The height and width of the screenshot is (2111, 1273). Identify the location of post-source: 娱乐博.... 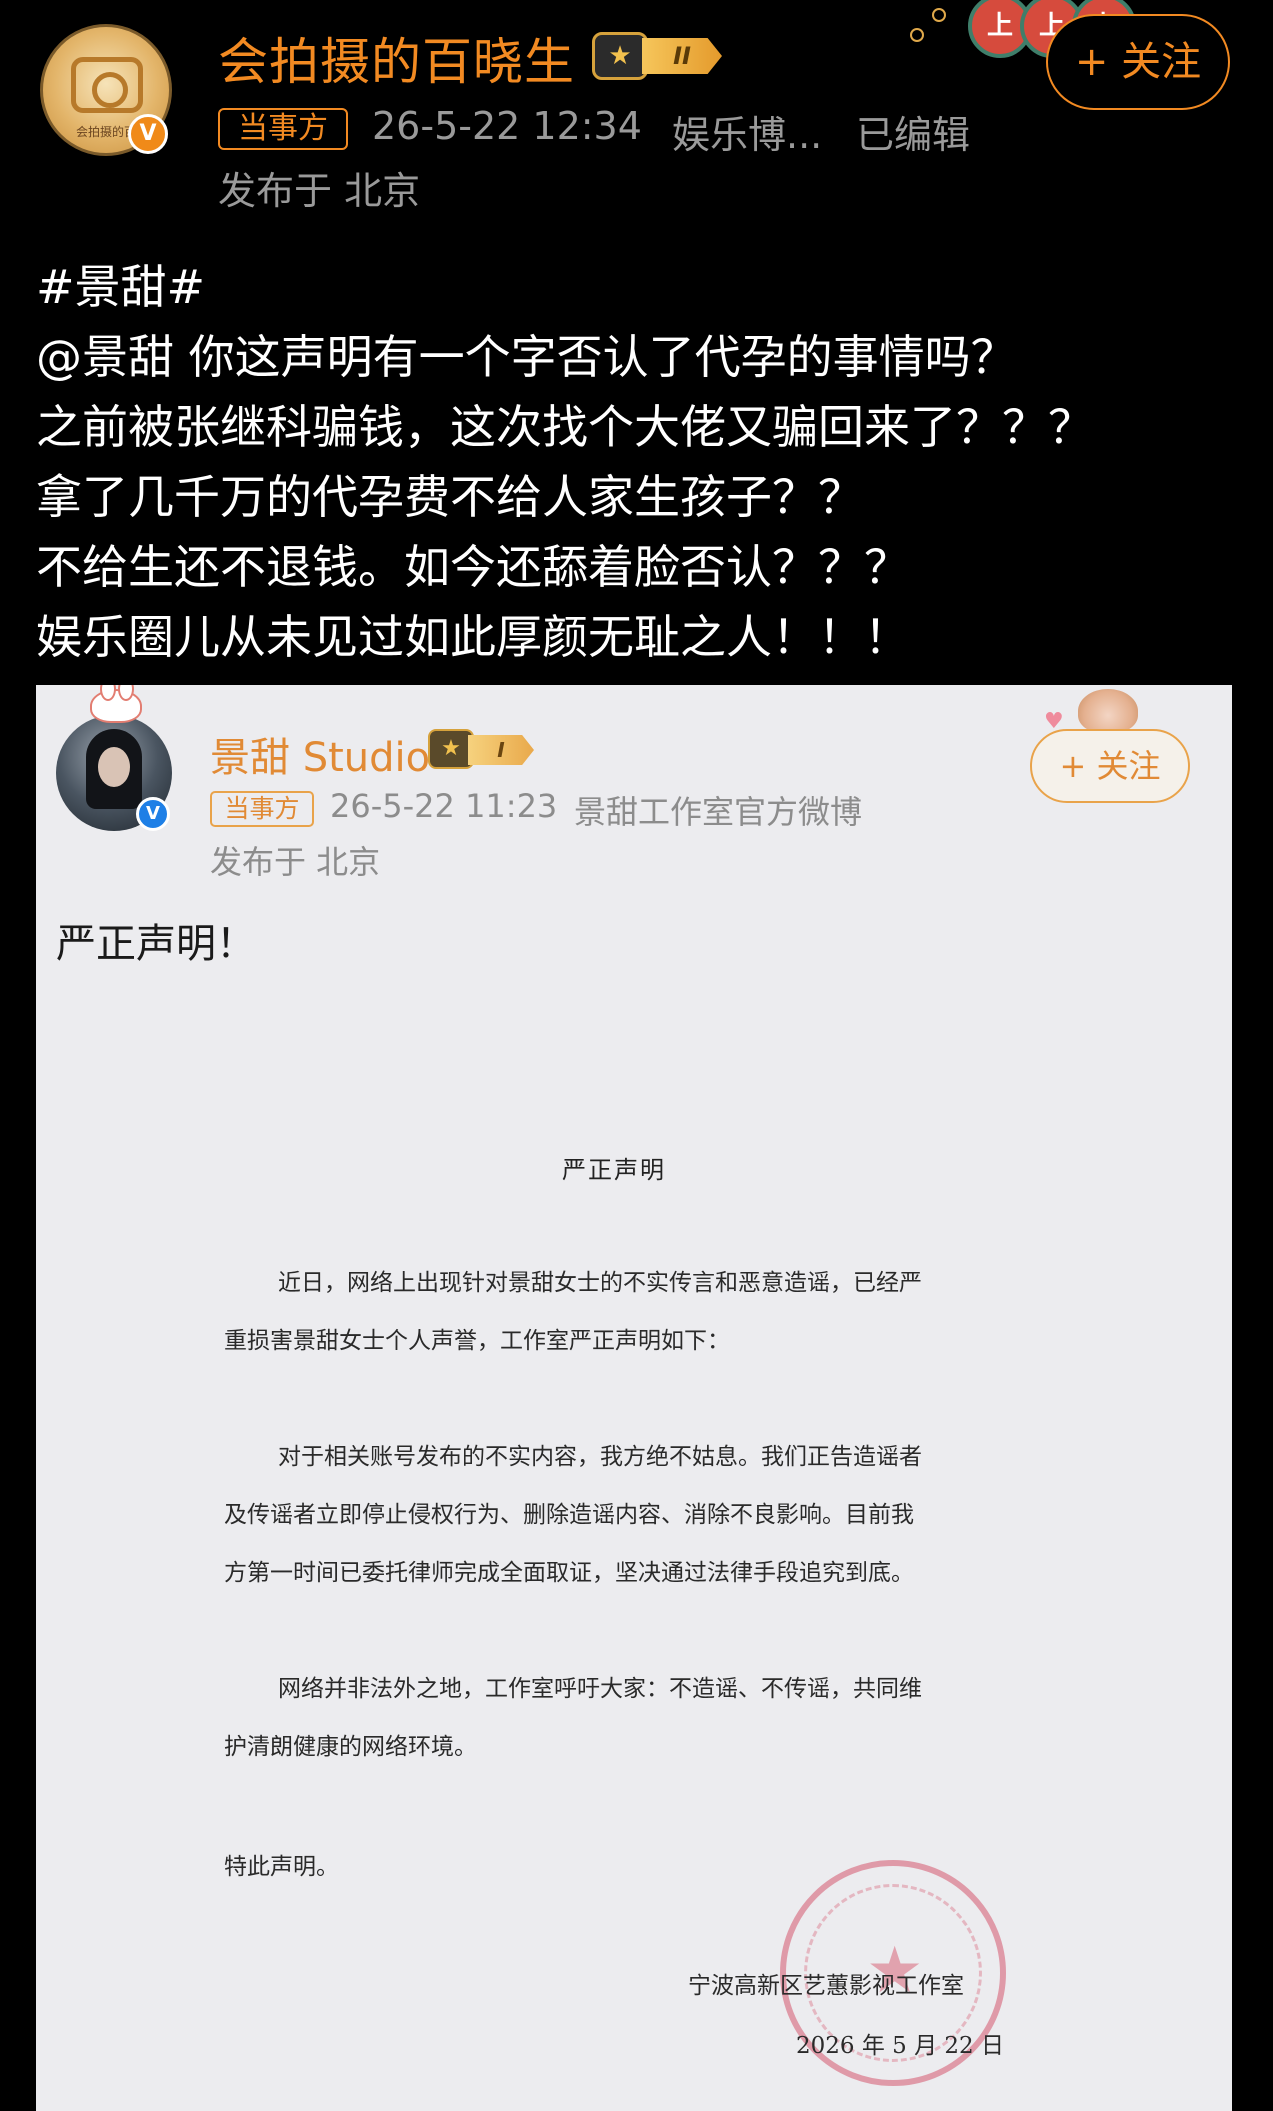
(747, 131).